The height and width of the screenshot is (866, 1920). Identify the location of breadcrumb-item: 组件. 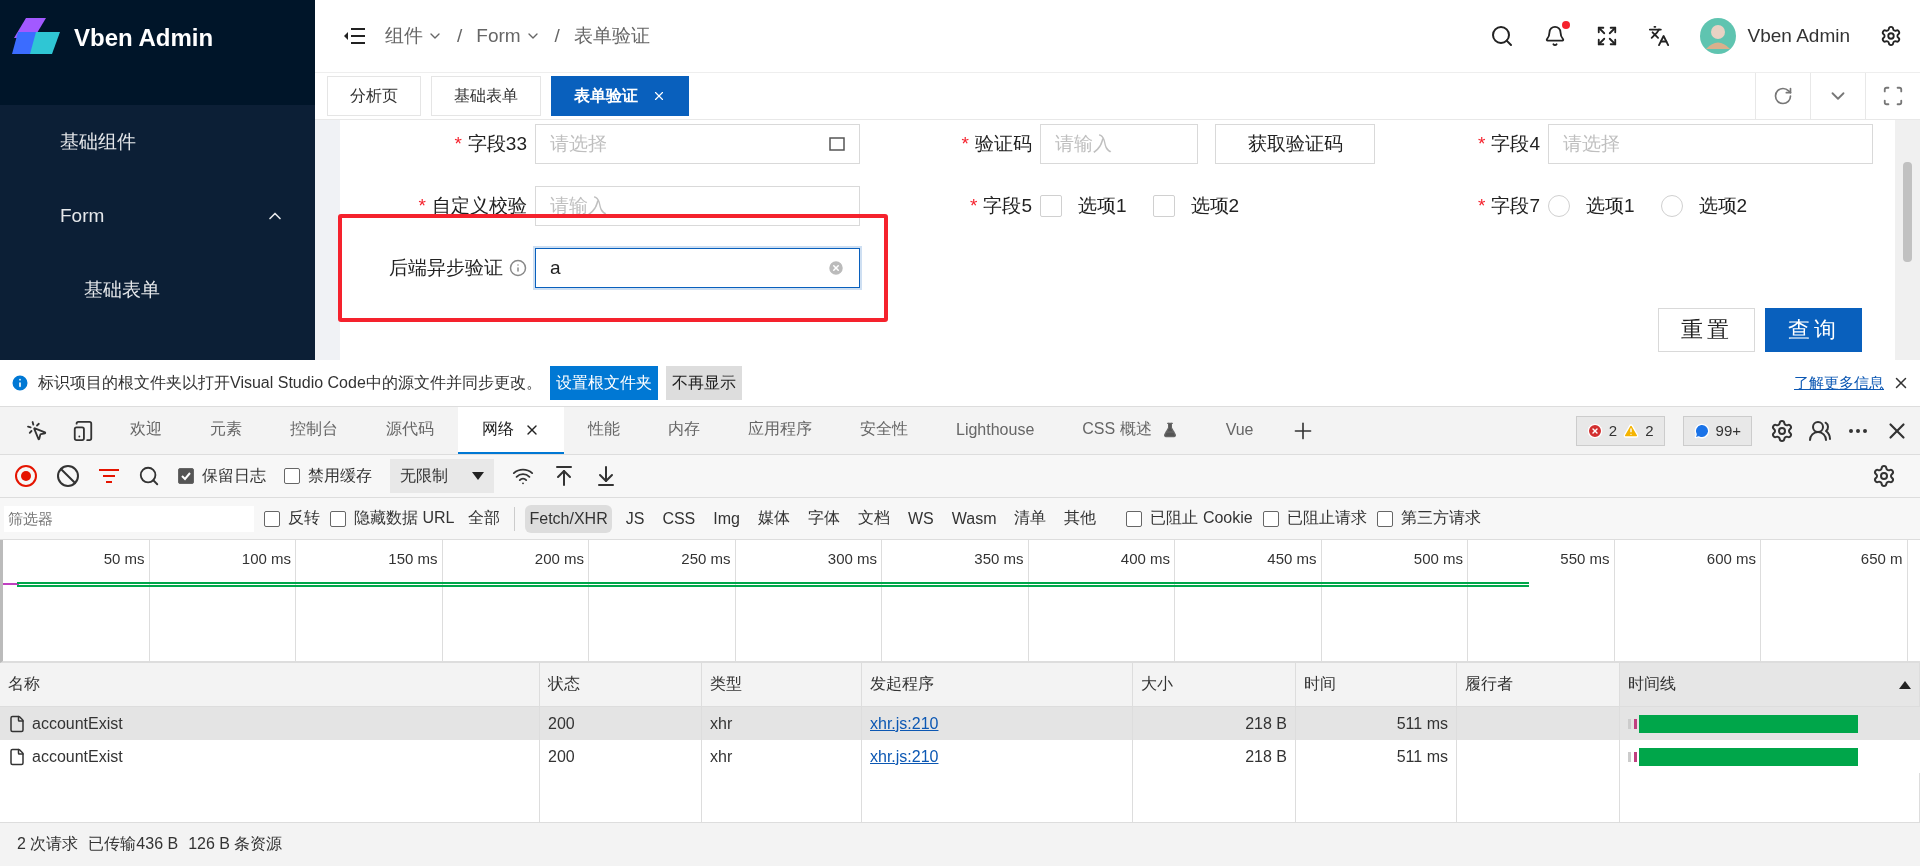
(414, 36).